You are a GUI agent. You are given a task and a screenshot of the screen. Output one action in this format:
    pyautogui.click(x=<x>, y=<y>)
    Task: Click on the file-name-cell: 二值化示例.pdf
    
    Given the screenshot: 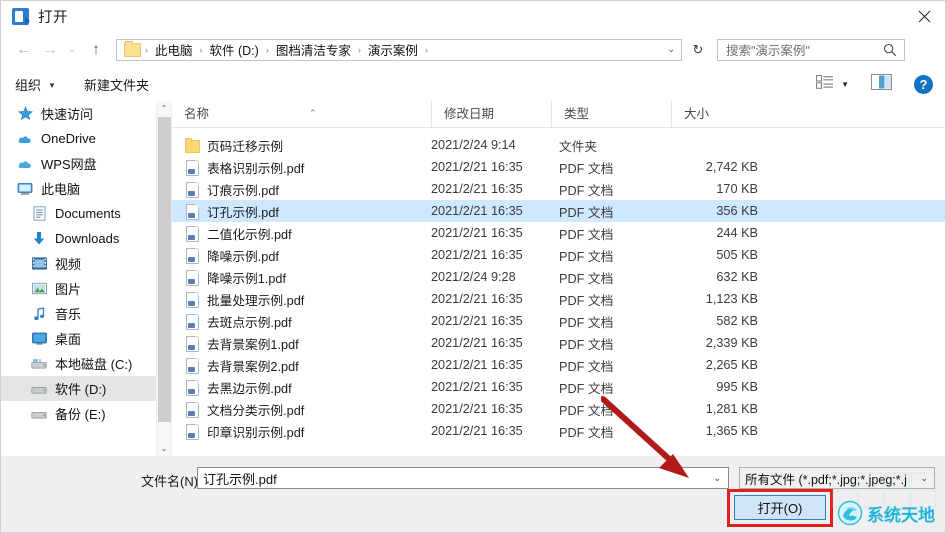 What is the action you would take?
    pyautogui.click(x=301, y=233)
    